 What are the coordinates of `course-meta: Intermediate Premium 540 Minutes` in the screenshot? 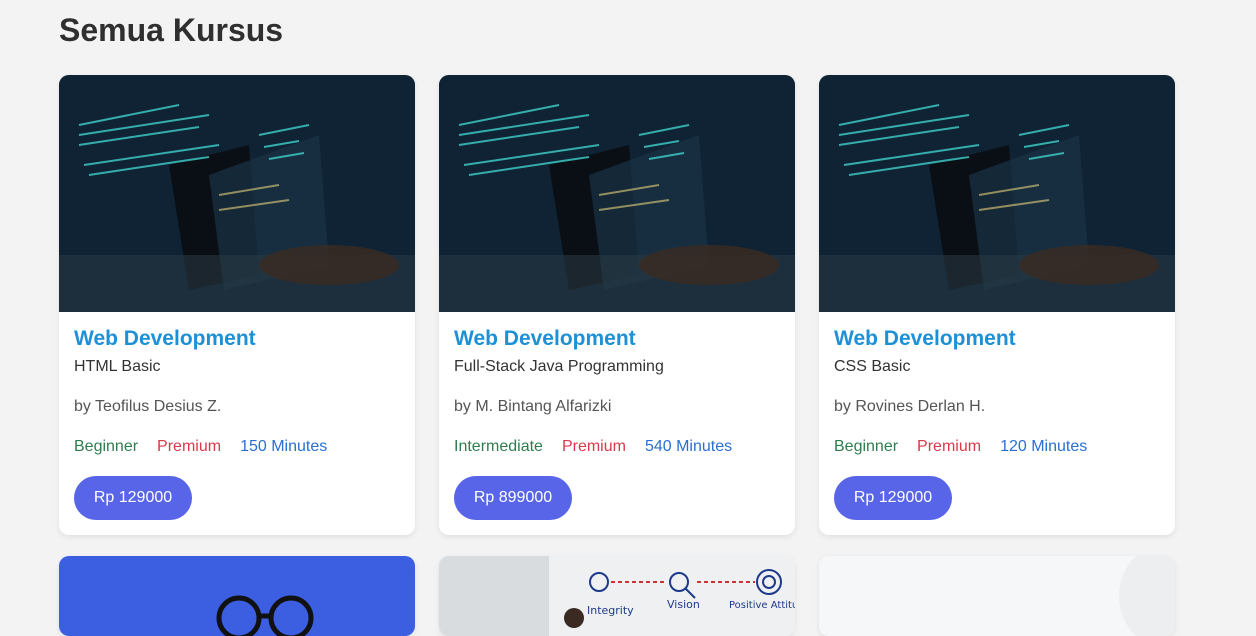 It's located at (617, 447).